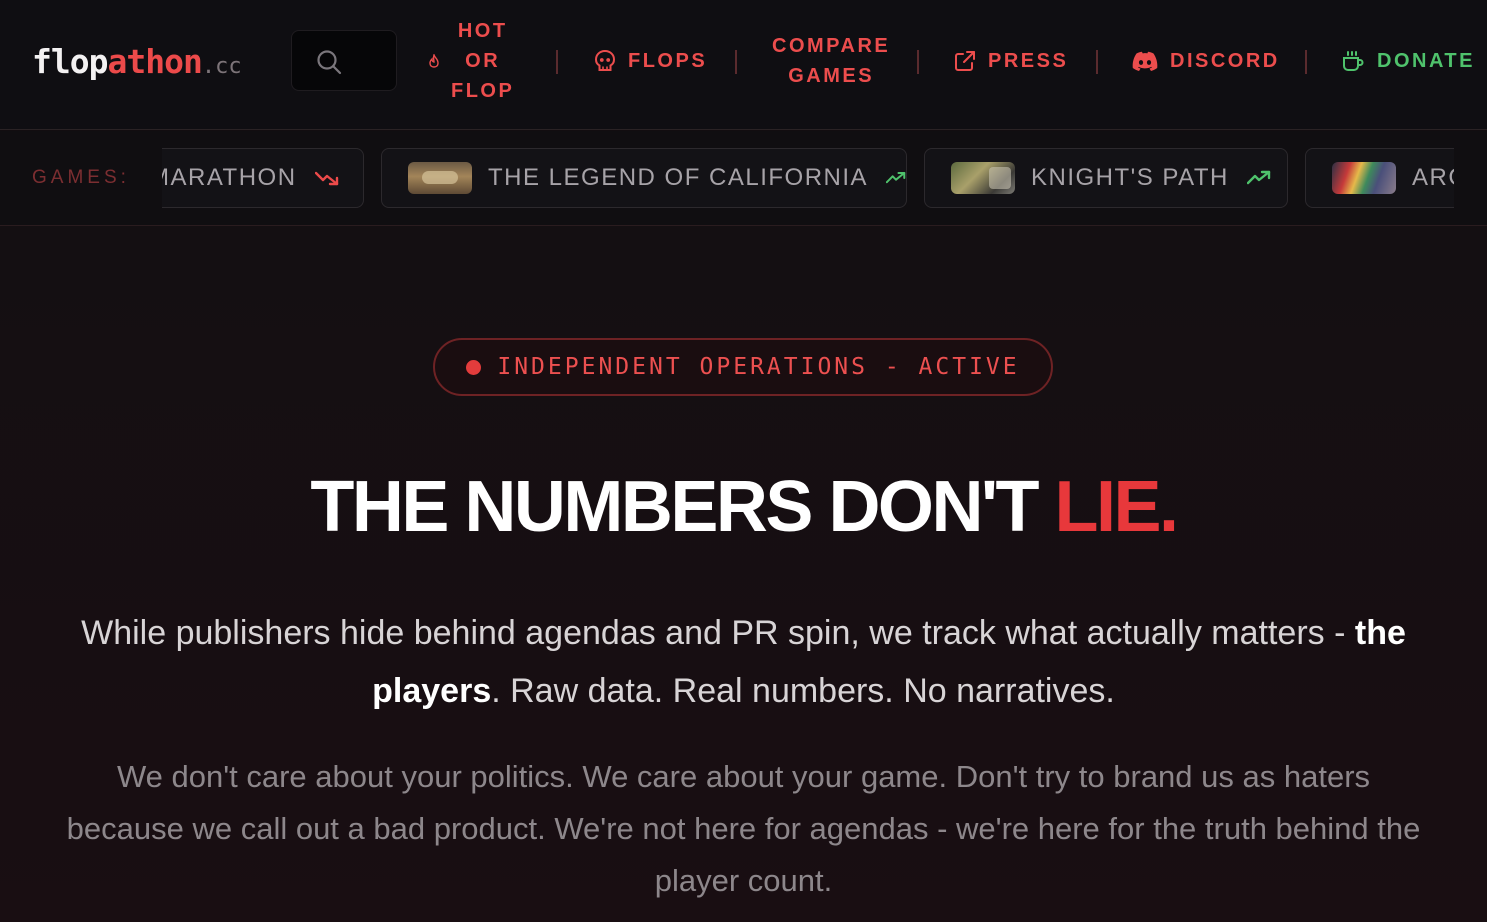  I want to click on logo-text-domain: .cc, so click(221, 66).